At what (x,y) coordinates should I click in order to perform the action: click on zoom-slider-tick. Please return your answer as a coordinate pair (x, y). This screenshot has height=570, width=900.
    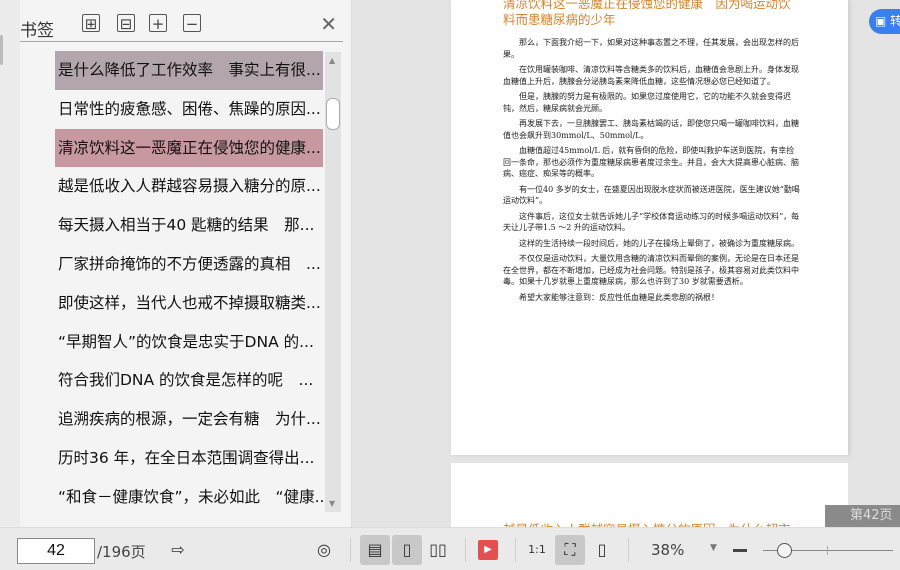
    Looking at the image, I should click on (827, 550).